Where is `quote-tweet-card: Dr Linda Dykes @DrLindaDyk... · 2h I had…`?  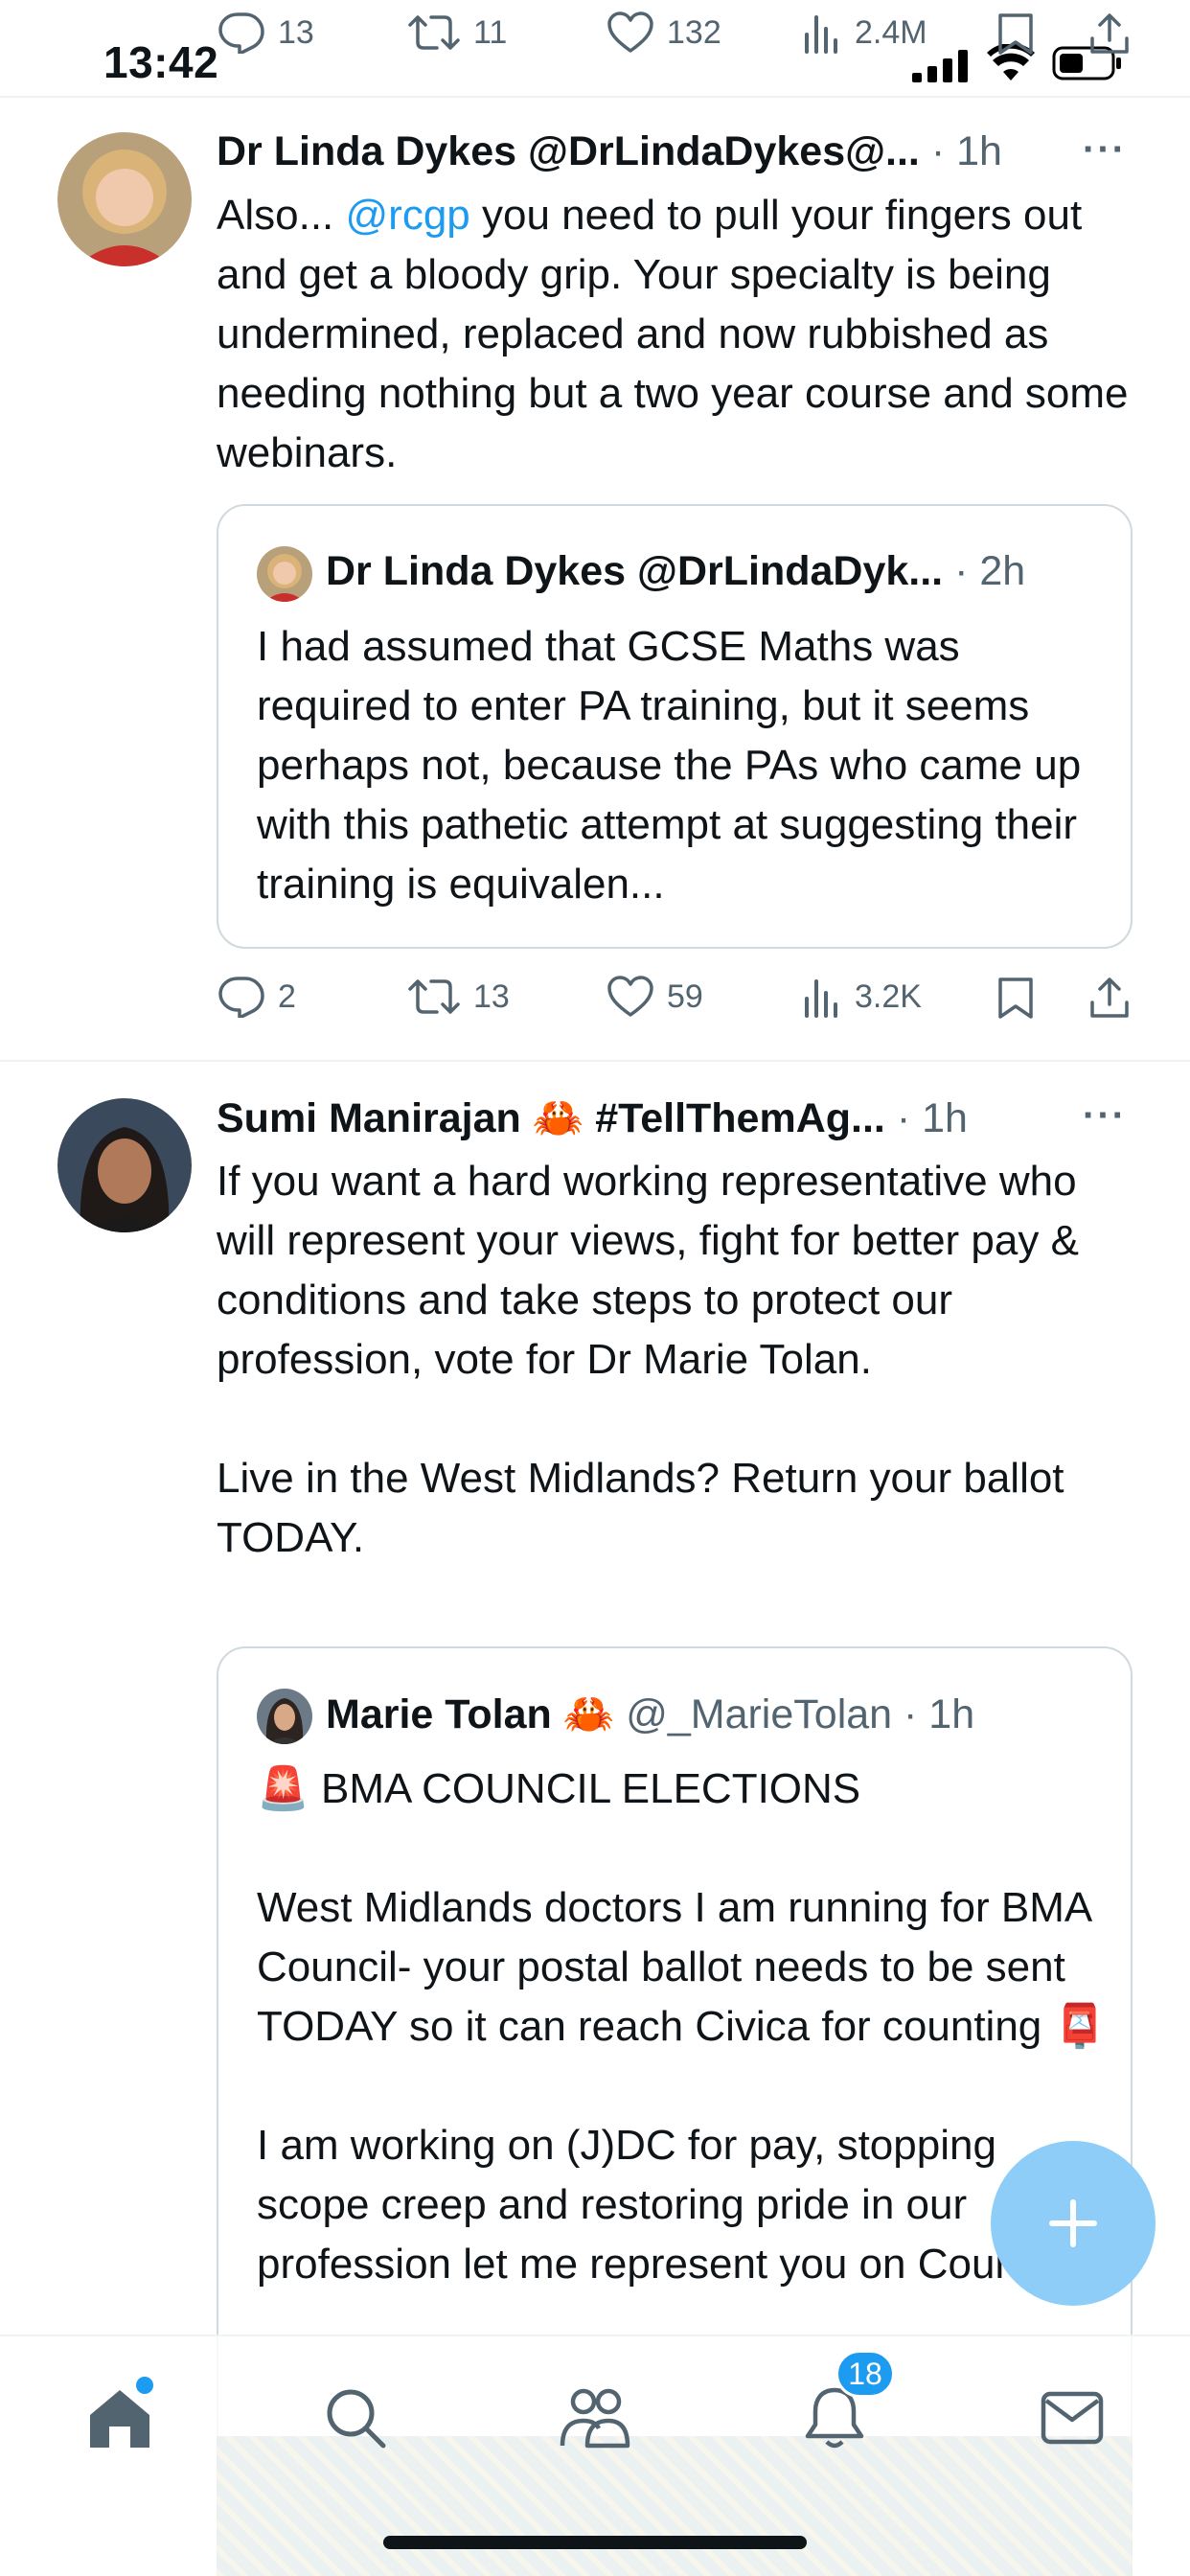 quote-tweet-card: Dr Linda Dykes @DrLindaDyk... · 2h I had… is located at coordinates (675, 726).